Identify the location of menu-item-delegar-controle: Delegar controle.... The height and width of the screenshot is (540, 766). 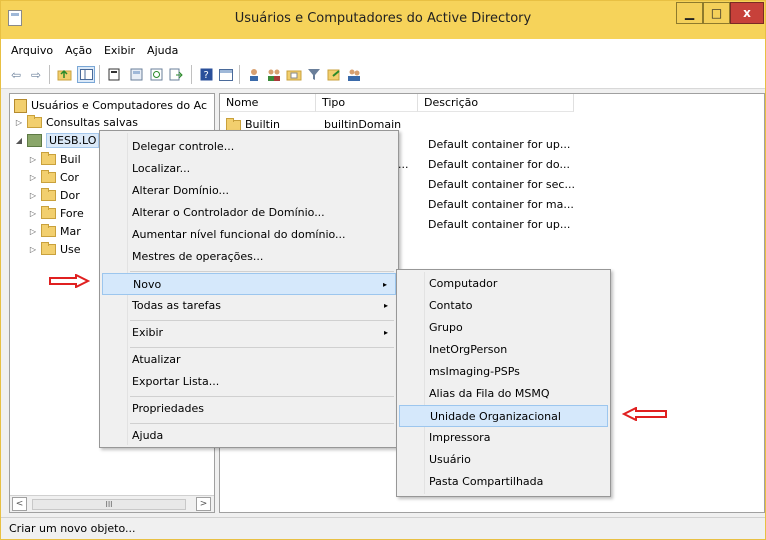
(249, 147).